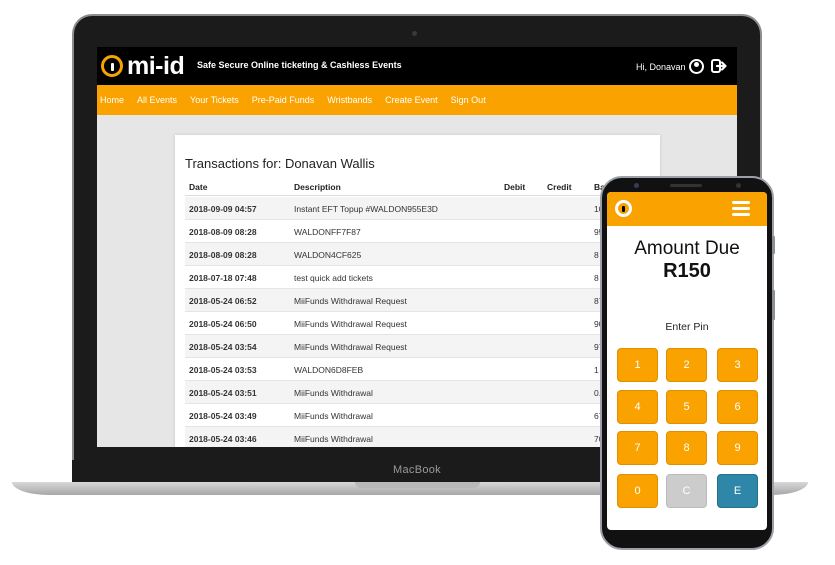  What do you see at coordinates (422, 188) in the screenshot?
I see `table-header: Date Description Debit Credit Ba` at bounding box center [422, 188].